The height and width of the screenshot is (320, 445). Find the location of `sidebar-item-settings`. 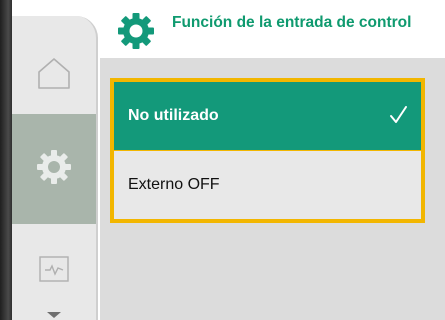

sidebar-item-settings is located at coordinates (54, 169).